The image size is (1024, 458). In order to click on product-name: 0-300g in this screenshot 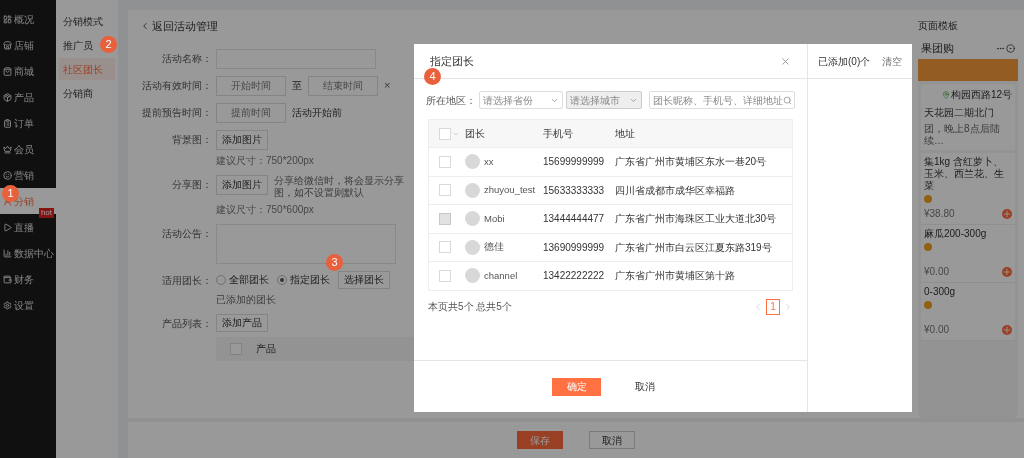, I will do `click(940, 292)`.